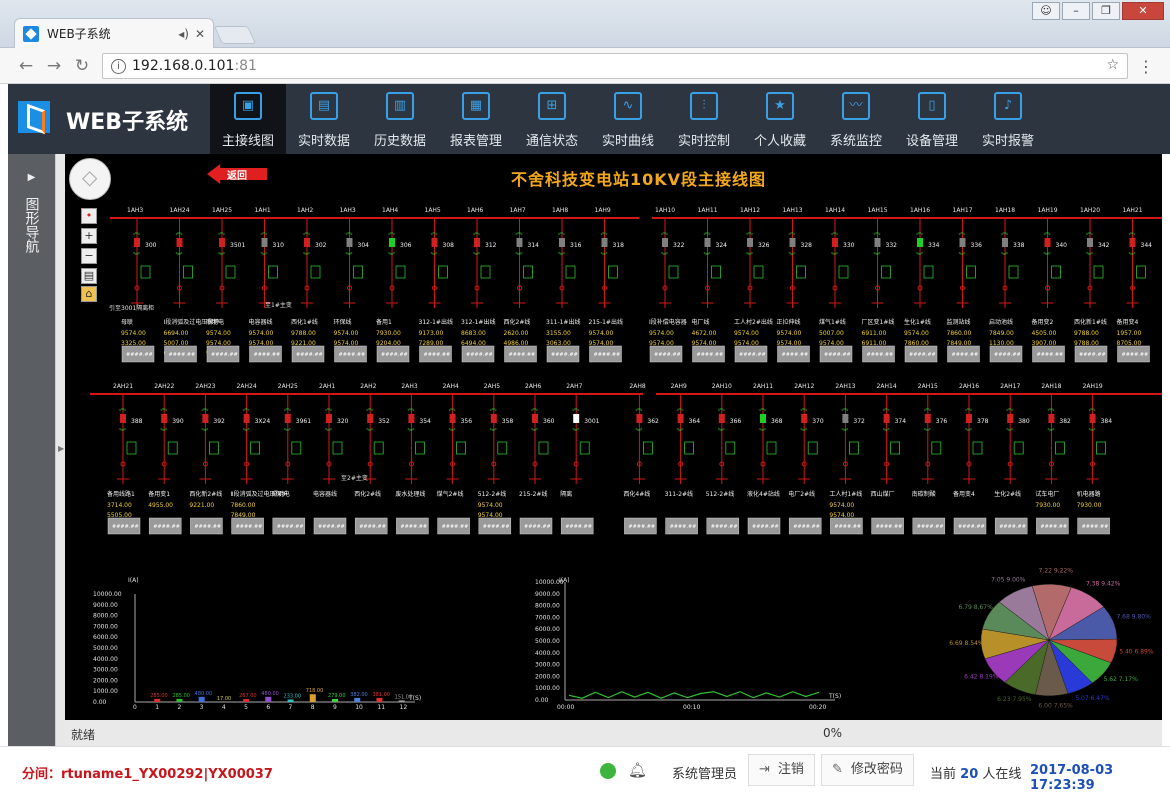 Image resolution: width=1170 pixels, height=797 pixels. What do you see at coordinates (183, 34) in the screenshot?
I see `speaker-icon: ◂)` at bounding box center [183, 34].